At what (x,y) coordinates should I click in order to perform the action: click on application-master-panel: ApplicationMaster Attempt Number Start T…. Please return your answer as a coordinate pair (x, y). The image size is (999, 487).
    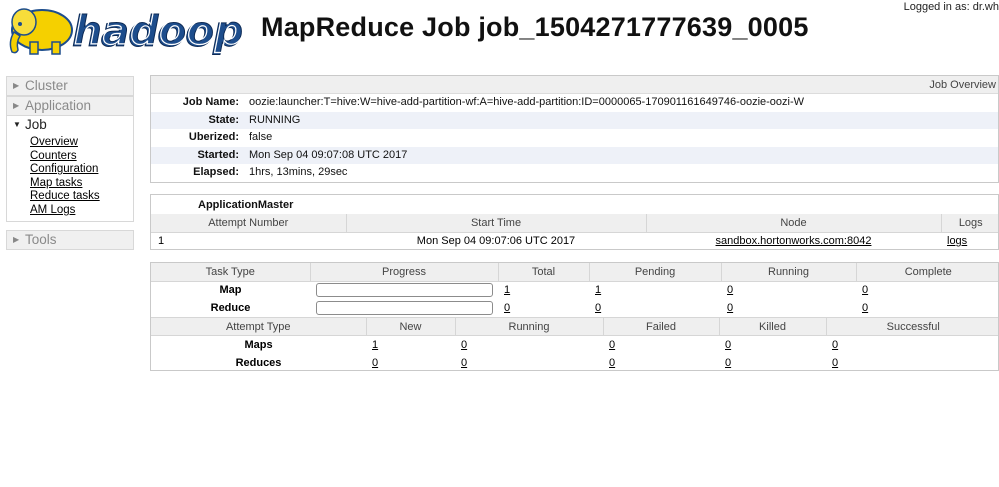
    Looking at the image, I should click on (574, 222).